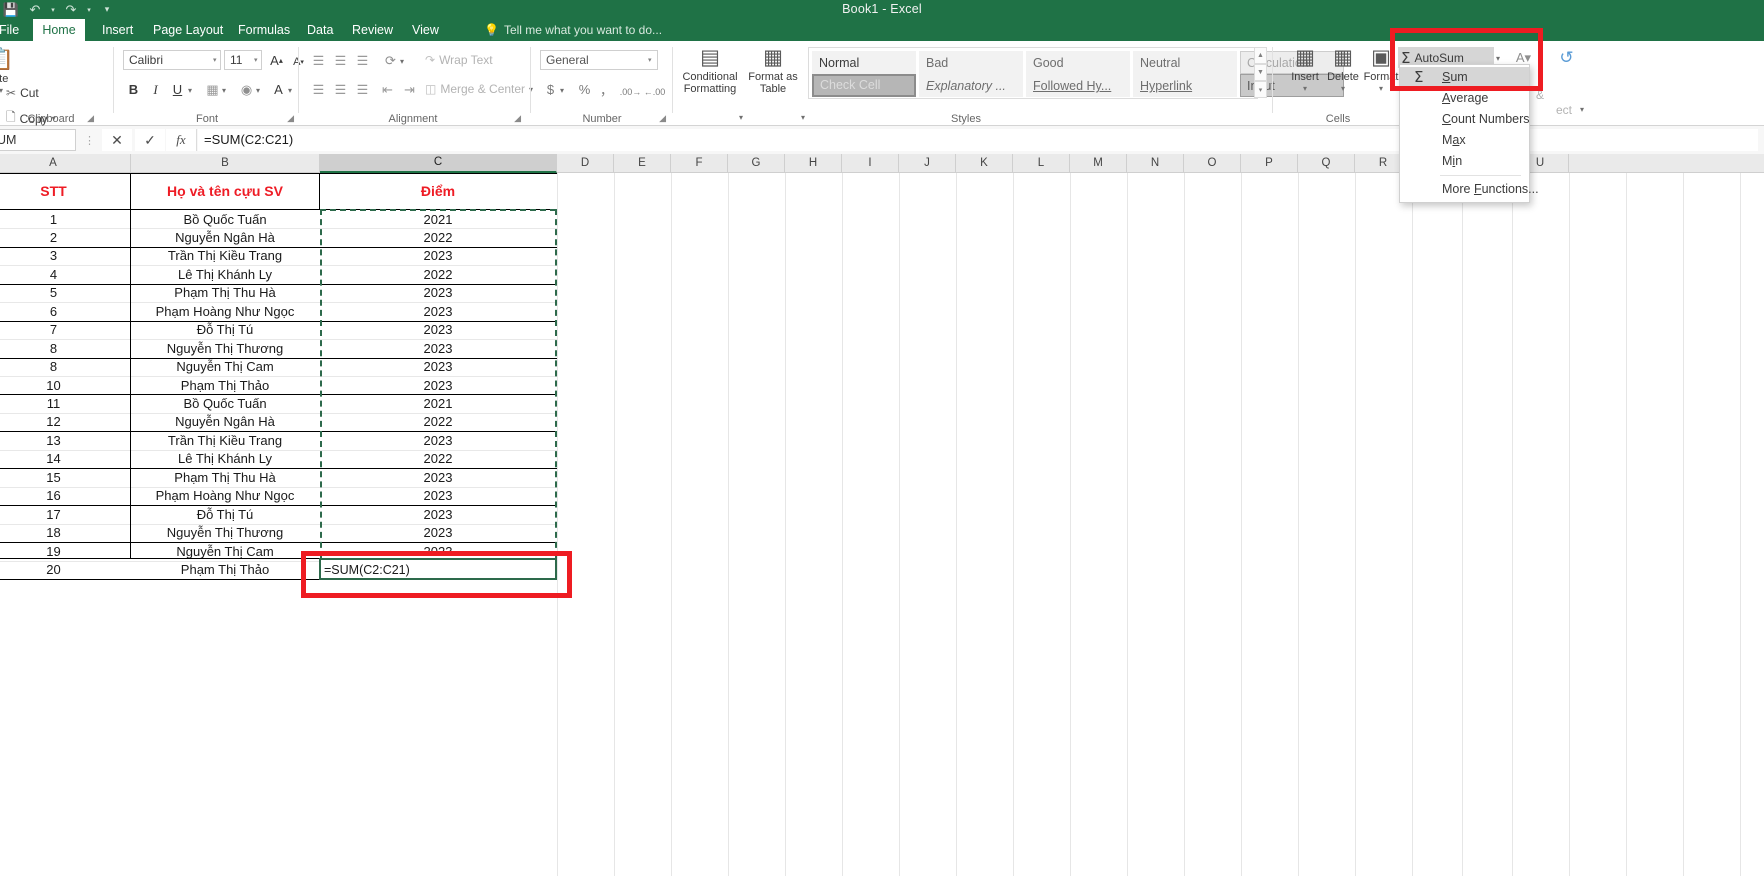 The width and height of the screenshot is (1764, 876). I want to click on orientation-dropdown-icon: ▾, so click(402, 61).